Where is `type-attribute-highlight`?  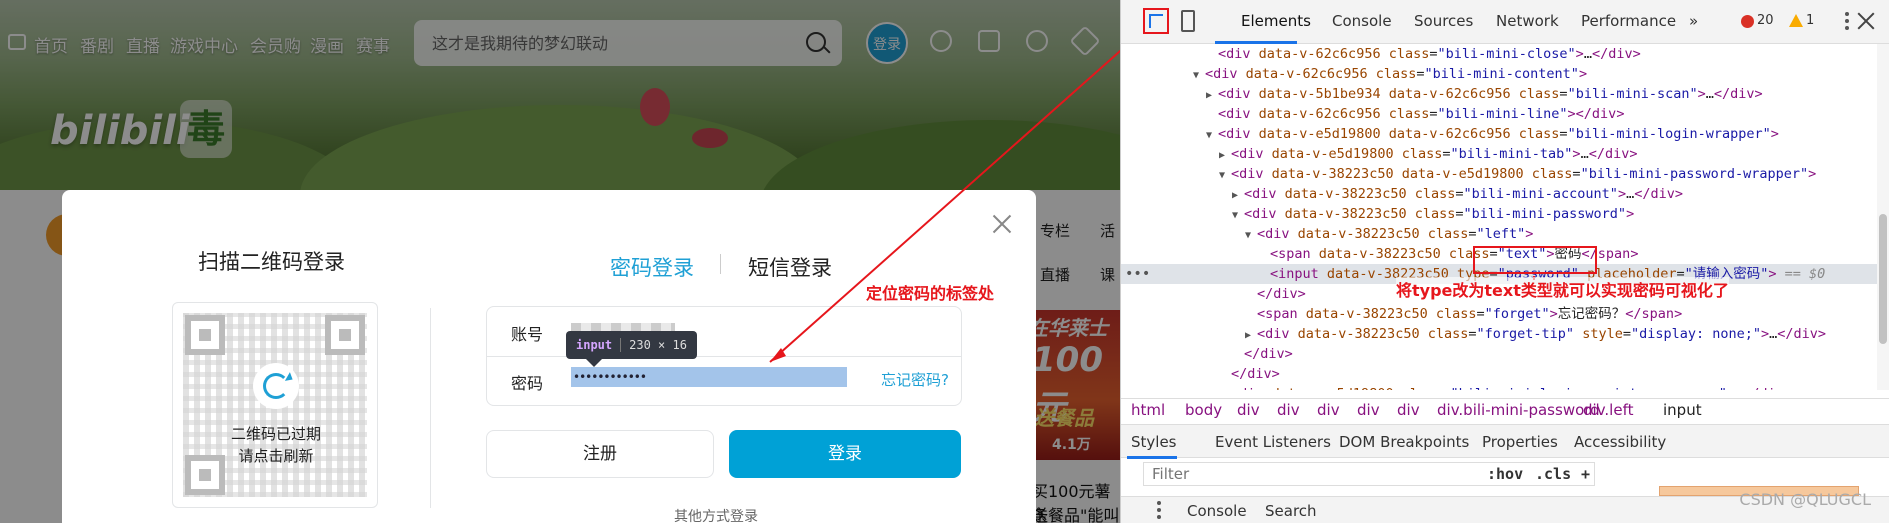
type-attribute-highlight is located at coordinates (1535, 260).